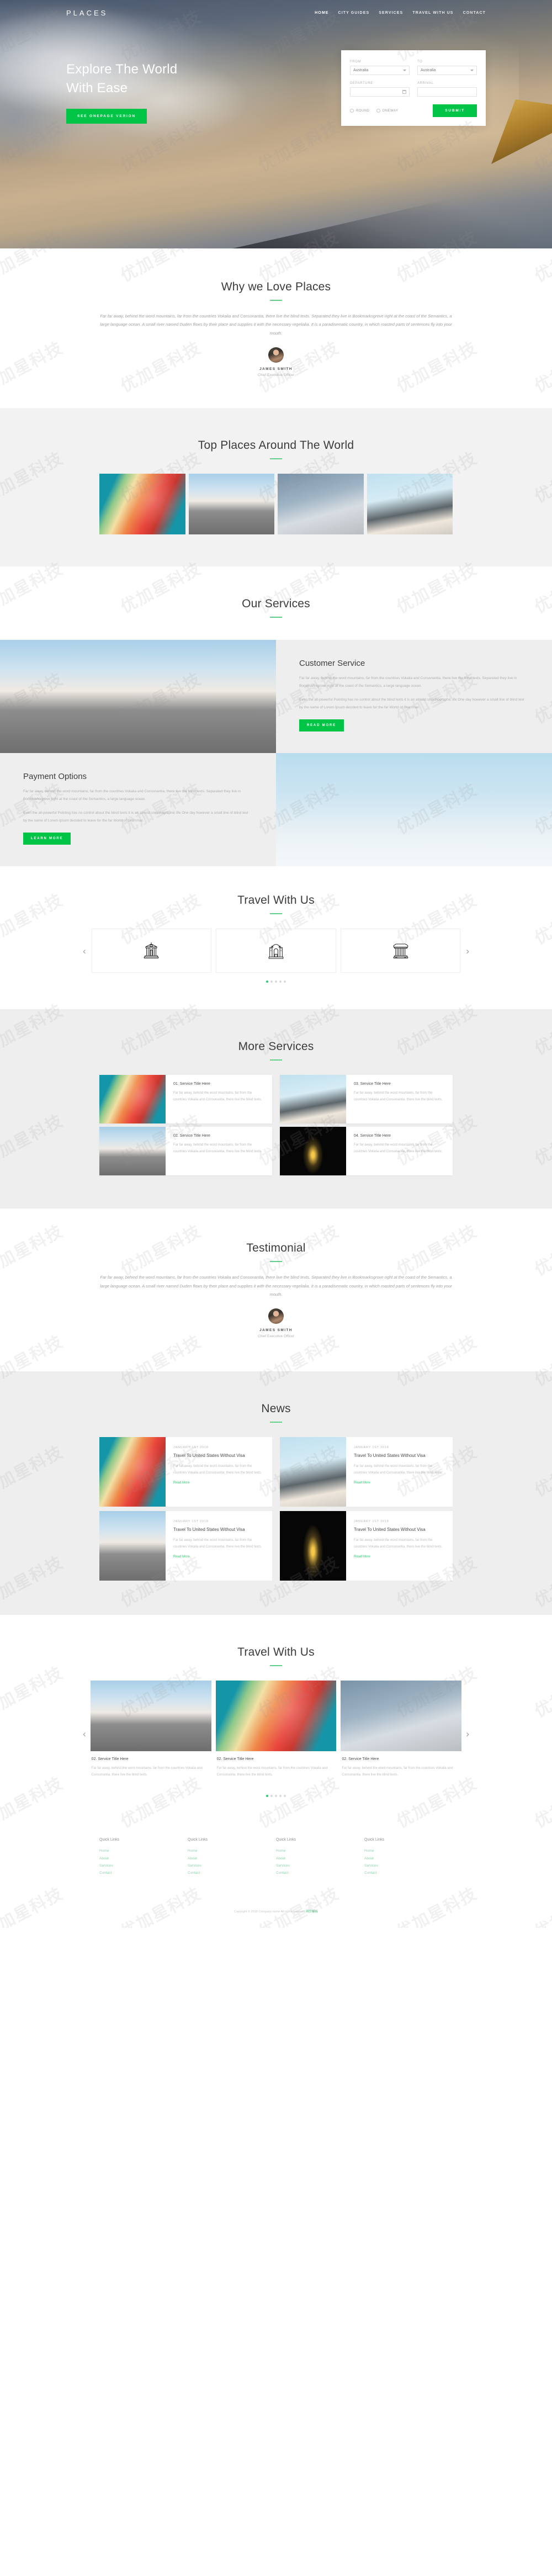 This screenshot has height=2576, width=552. Describe the element at coordinates (192, 1136) in the screenshot. I see `service-card-title: 02. Service Title Here` at that location.